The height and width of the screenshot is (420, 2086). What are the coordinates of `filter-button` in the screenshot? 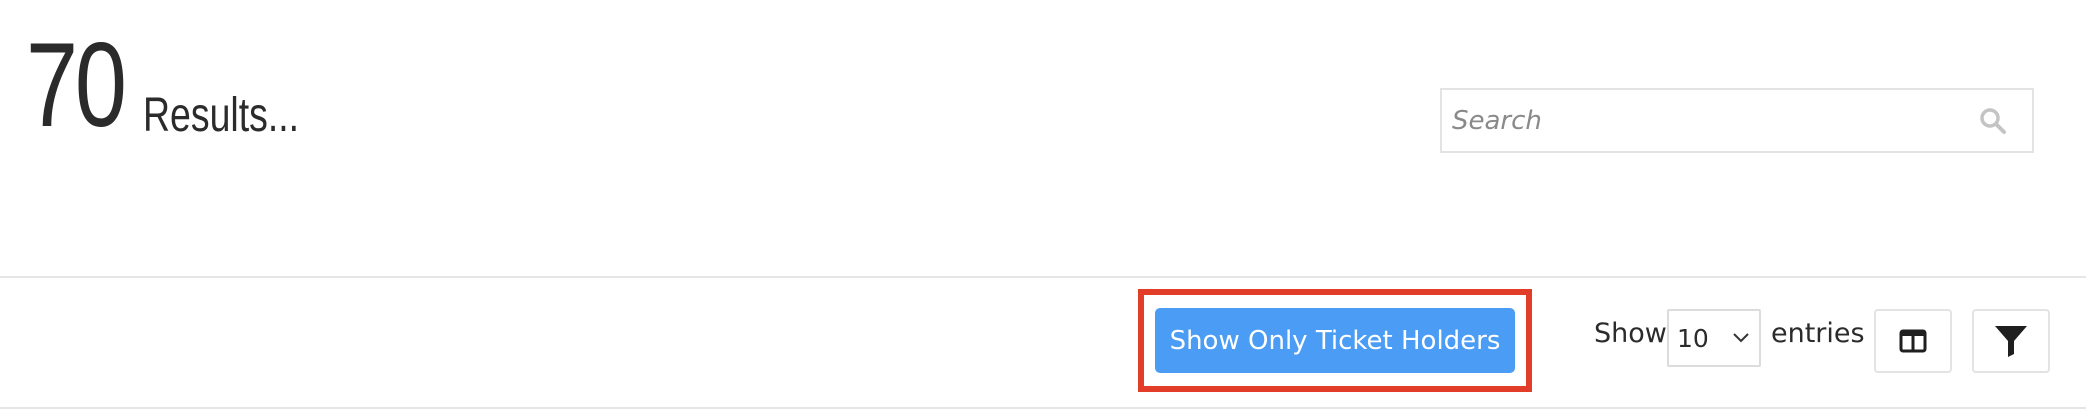 It's located at (2011, 341).